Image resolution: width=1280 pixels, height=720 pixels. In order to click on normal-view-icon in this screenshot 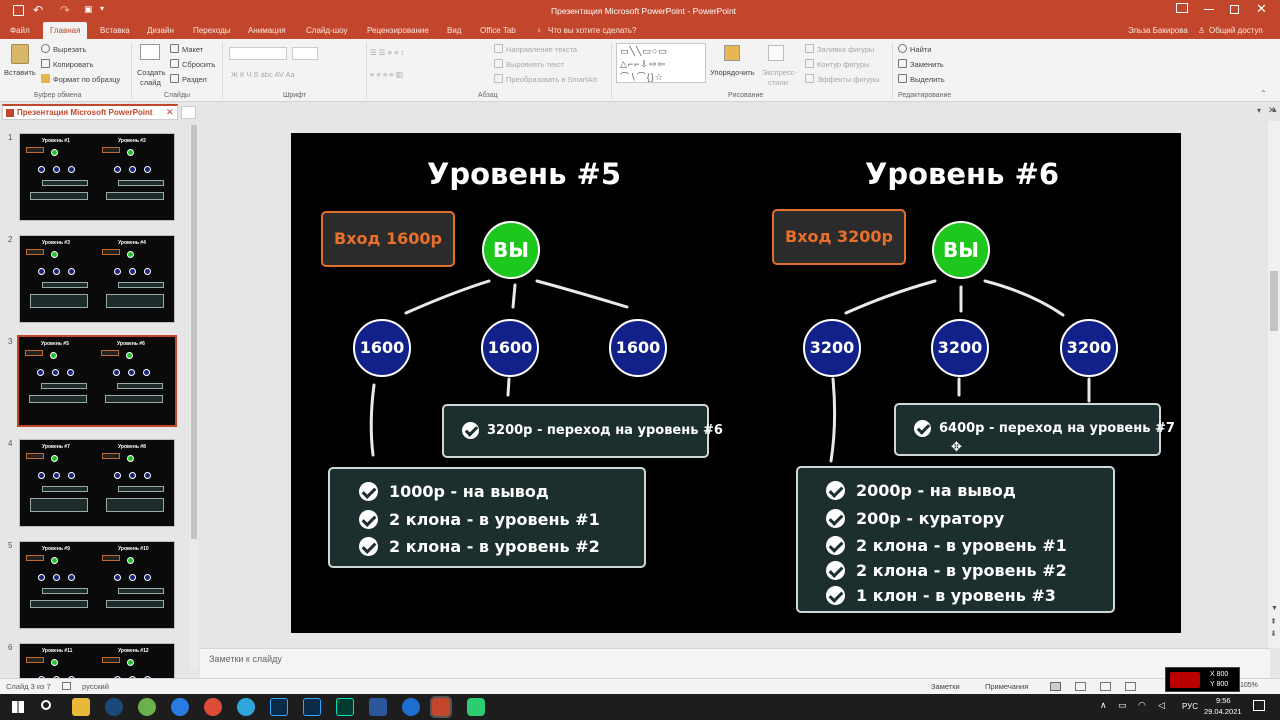, I will do `click(1055, 686)`.